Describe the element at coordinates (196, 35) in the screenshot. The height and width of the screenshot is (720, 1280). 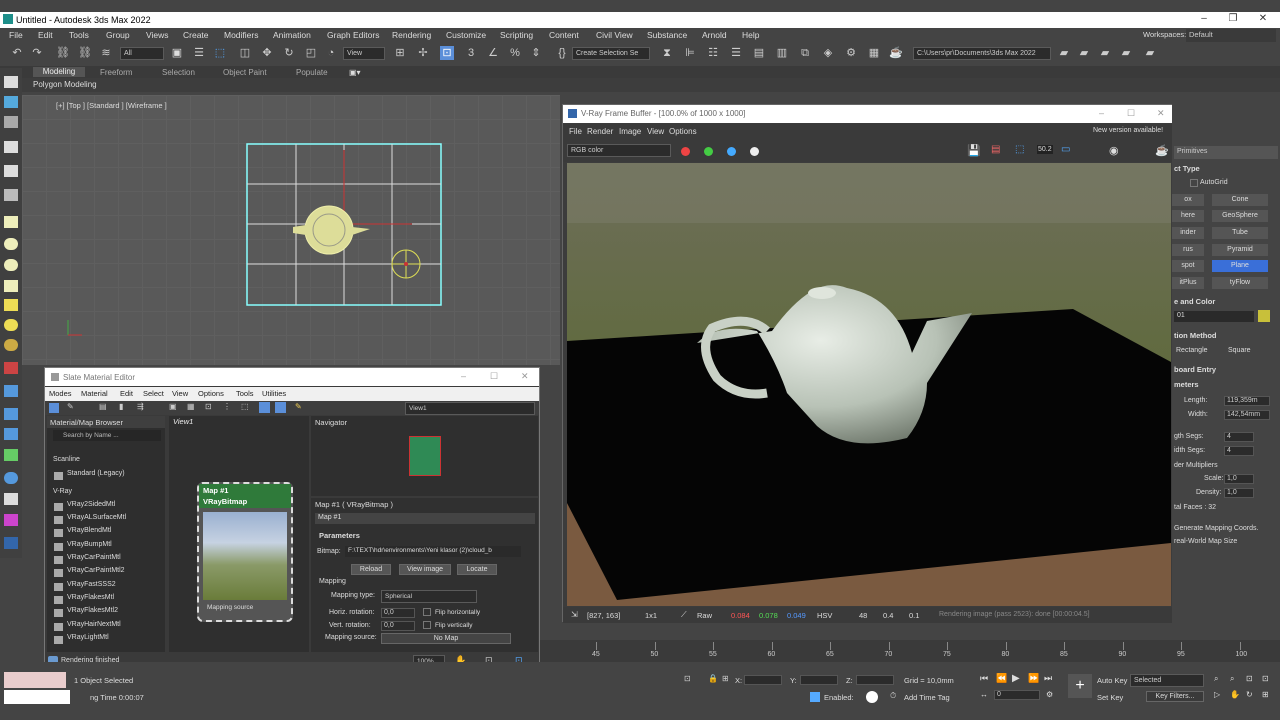
I see `menu-create: Create` at that location.